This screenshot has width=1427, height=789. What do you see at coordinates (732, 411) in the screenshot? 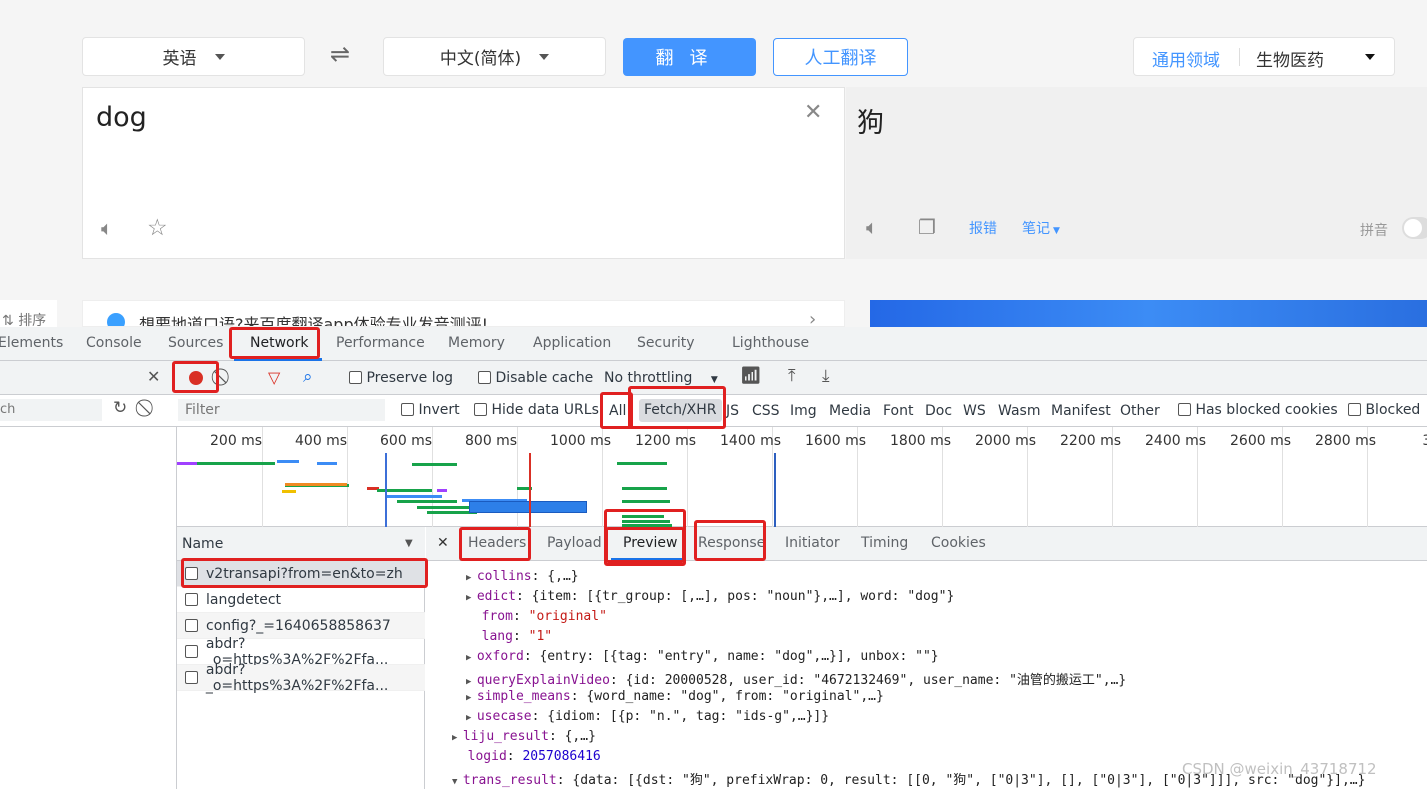
I see `filter-js: JS` at bounding box center [732, 411].